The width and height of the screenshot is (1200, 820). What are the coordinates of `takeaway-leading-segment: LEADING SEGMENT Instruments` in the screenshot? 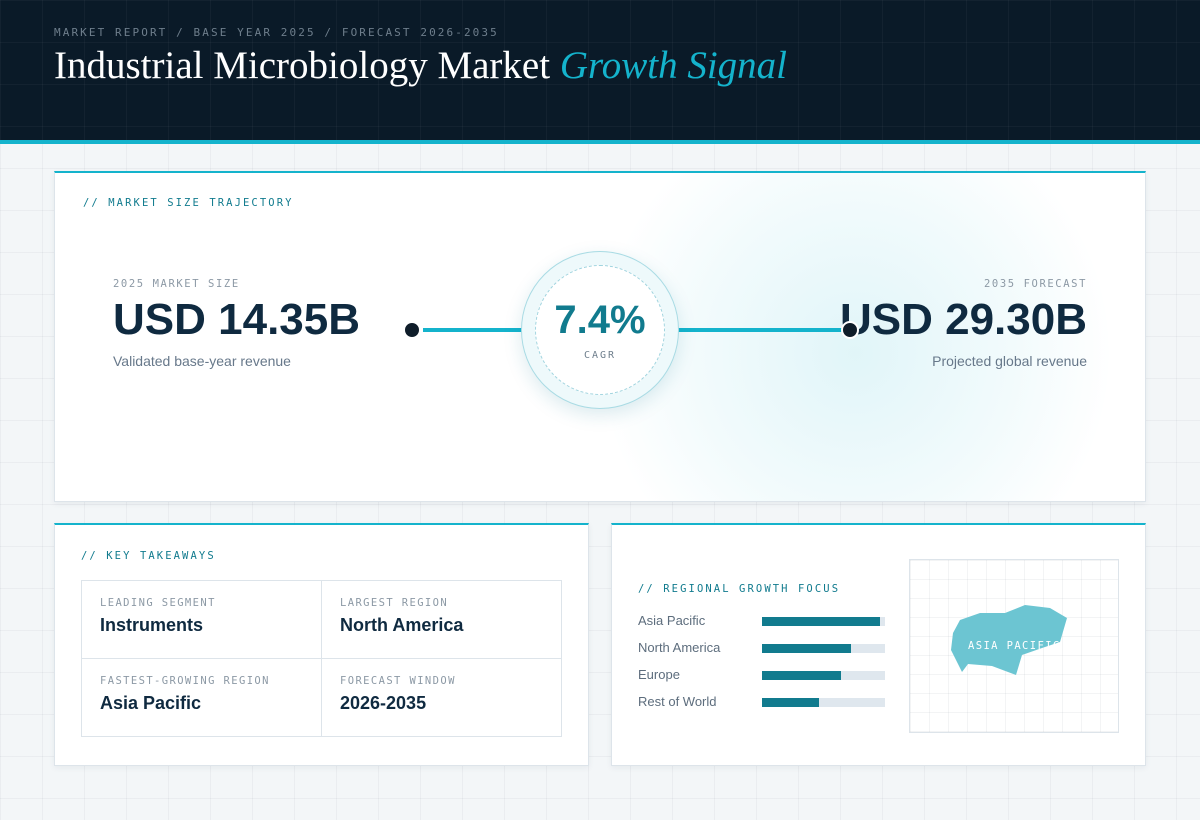 It's located at (202, 620).